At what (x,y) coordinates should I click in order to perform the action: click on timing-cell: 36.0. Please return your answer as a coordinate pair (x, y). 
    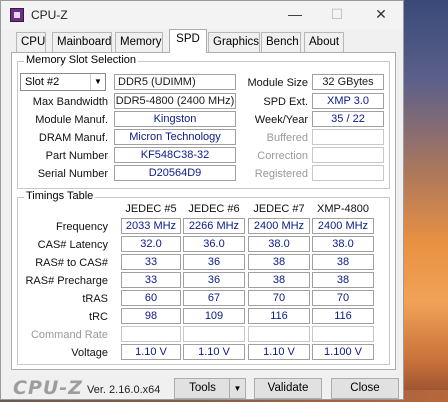
    Looking at the image, I should click on (214, 244).